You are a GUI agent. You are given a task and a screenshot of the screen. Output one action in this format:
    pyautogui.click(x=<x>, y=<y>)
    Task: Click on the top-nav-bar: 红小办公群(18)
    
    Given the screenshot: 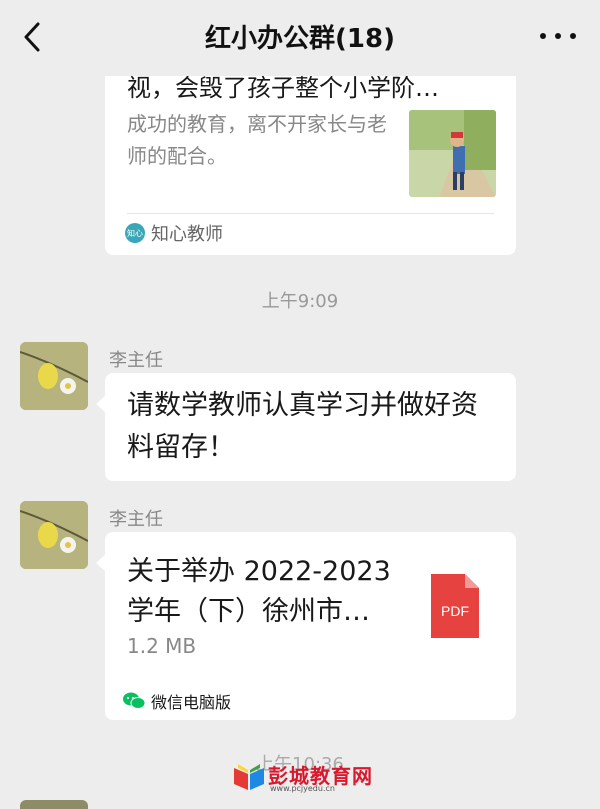 What is the action you would take?
    pyautogui.click(x=300, y=38)
    